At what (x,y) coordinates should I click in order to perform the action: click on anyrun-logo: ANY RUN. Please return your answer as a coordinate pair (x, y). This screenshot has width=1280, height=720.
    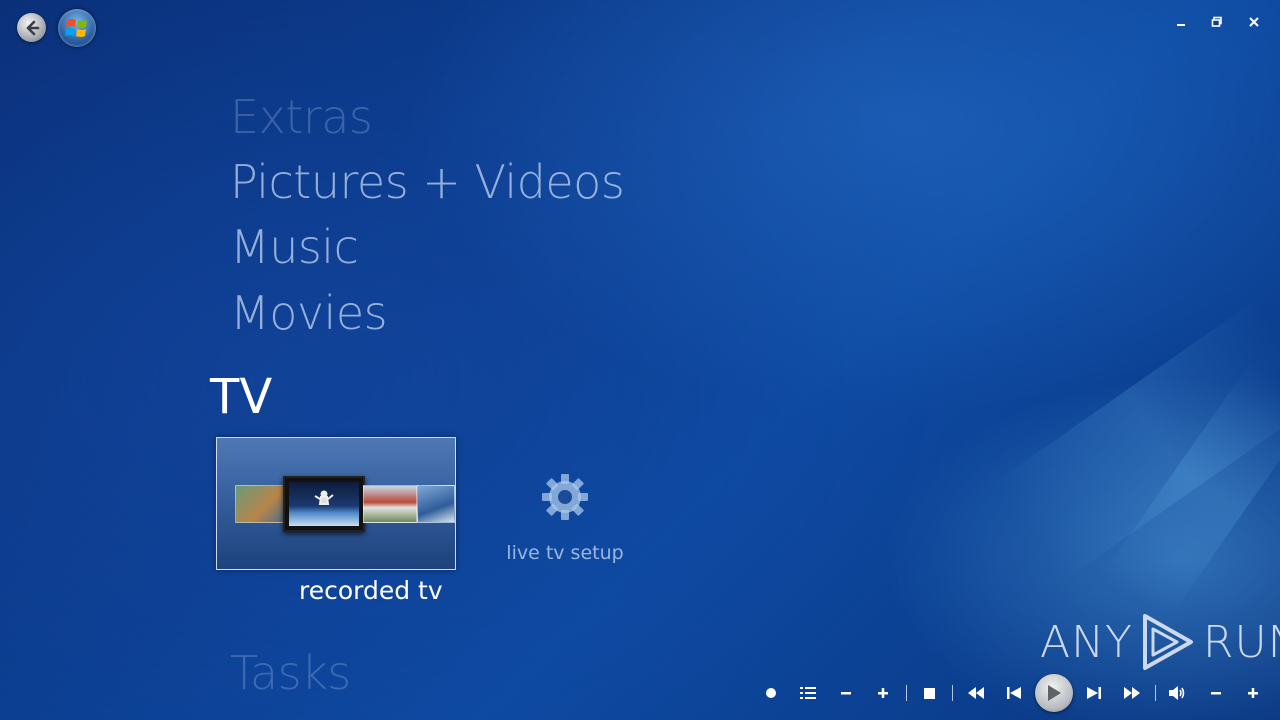
    Looking at the image, I should click on (1160, 642).